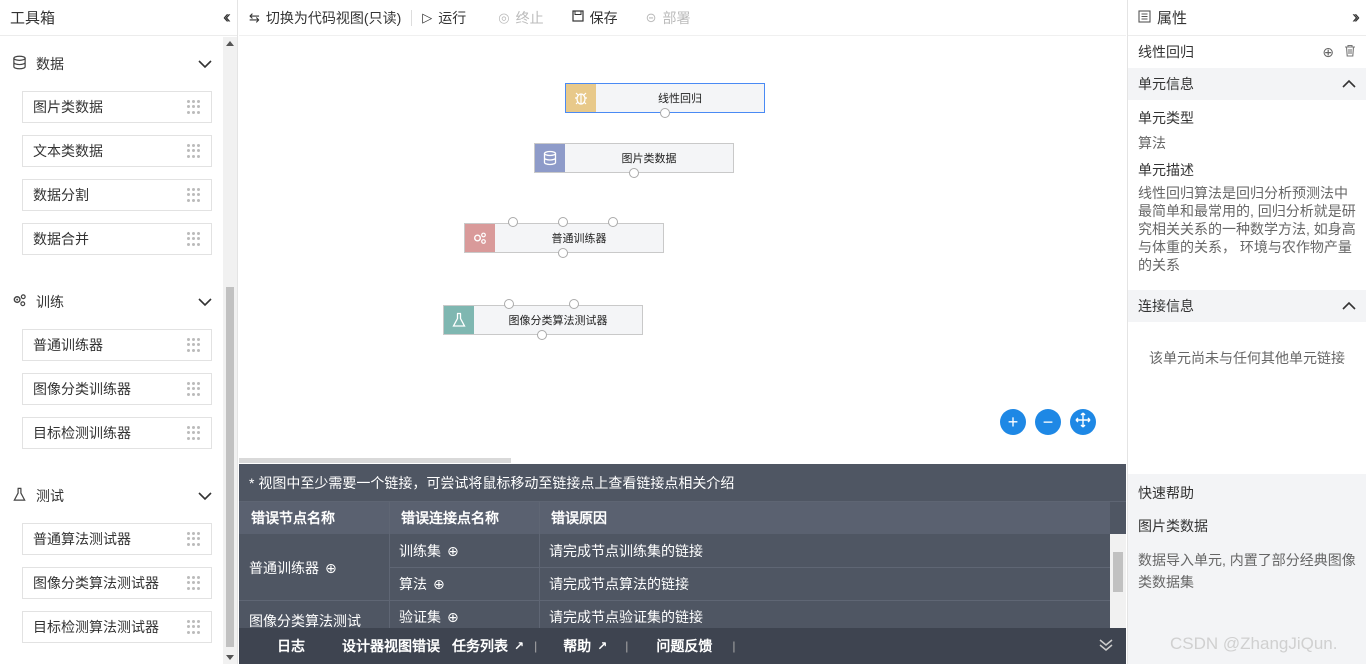 The image size is (1366, 664). I want to click on double-chevron-right-icon: ››, so click(1356, 17).